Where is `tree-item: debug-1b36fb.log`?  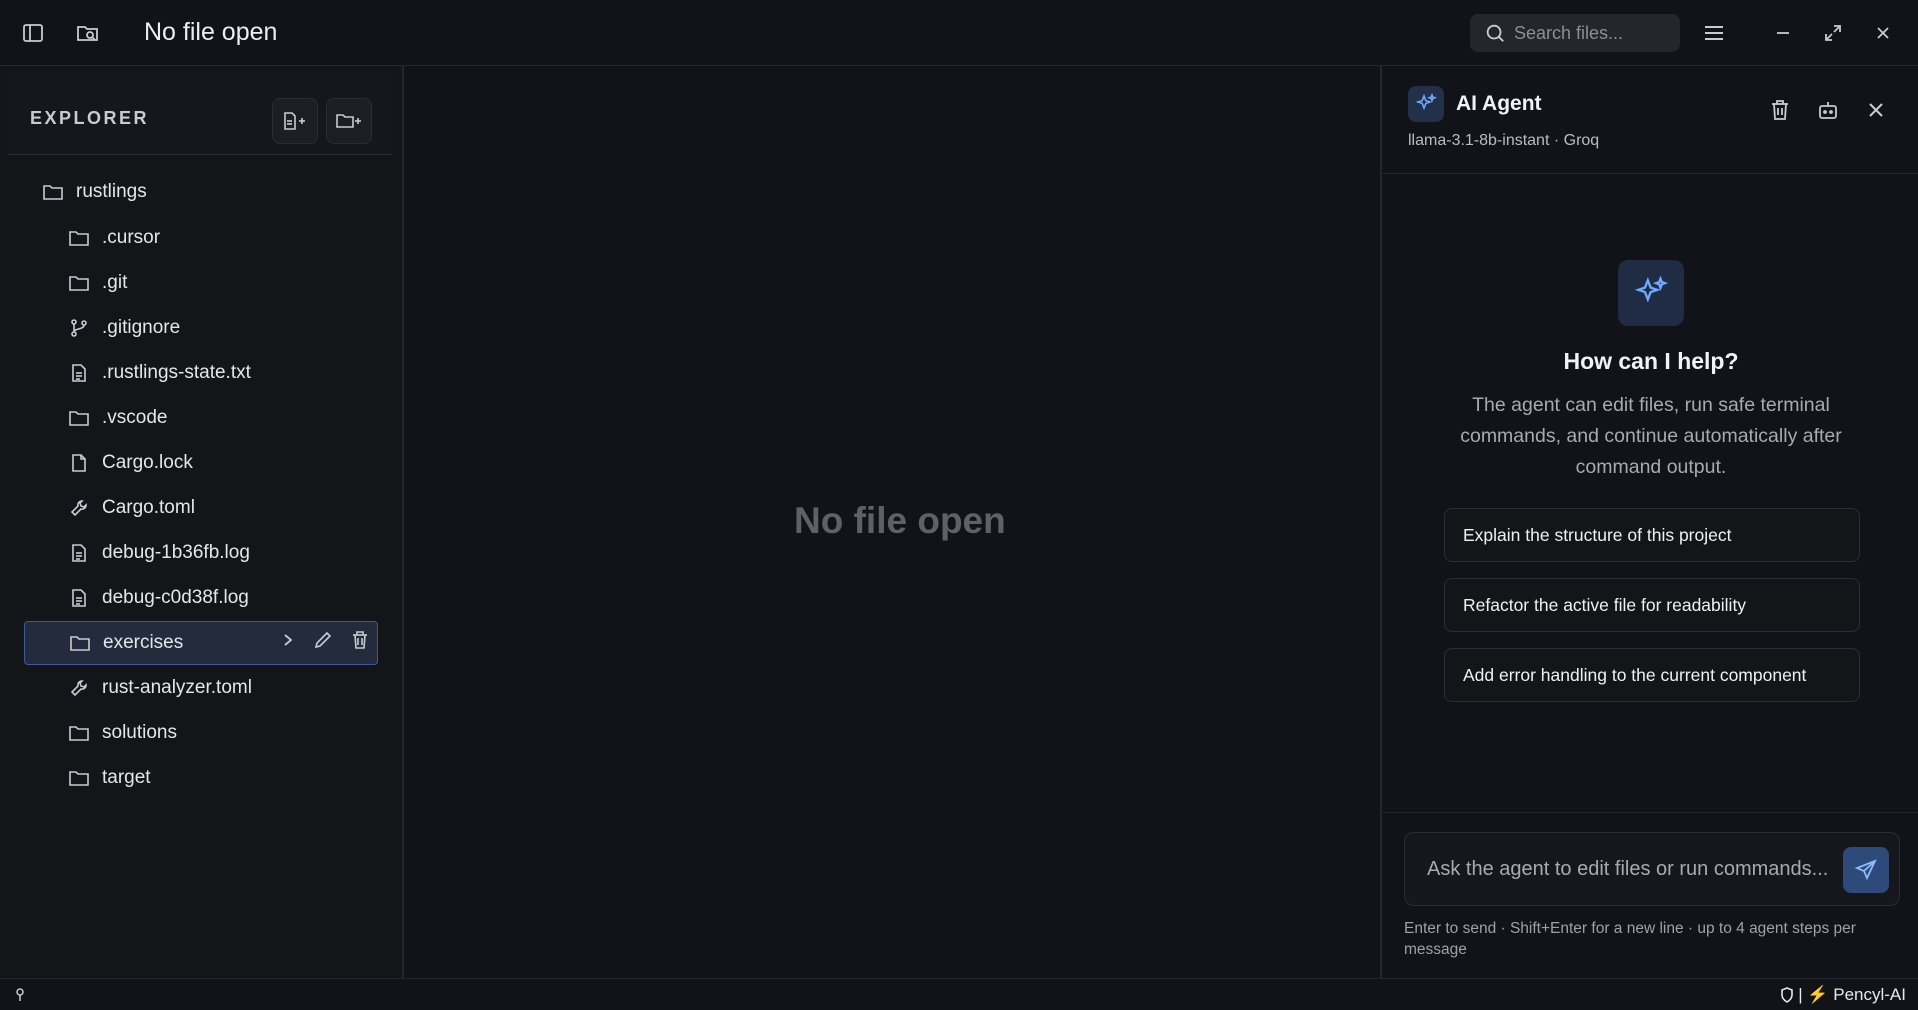 tree-item: debug-1b36fb.log is located at coordinates (159, 553).